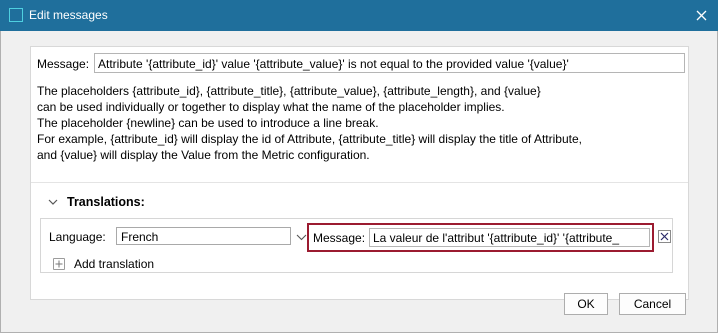 The height and width of the screenshot is (333, 718). Describe the element at coordinates (106, 202) in the screenshot. I see `translations-header: Translations:` at that location.